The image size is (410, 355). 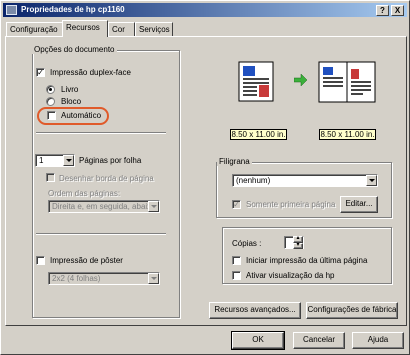 I want to click on booklet-preview-icon, so click(x=347, y=82).